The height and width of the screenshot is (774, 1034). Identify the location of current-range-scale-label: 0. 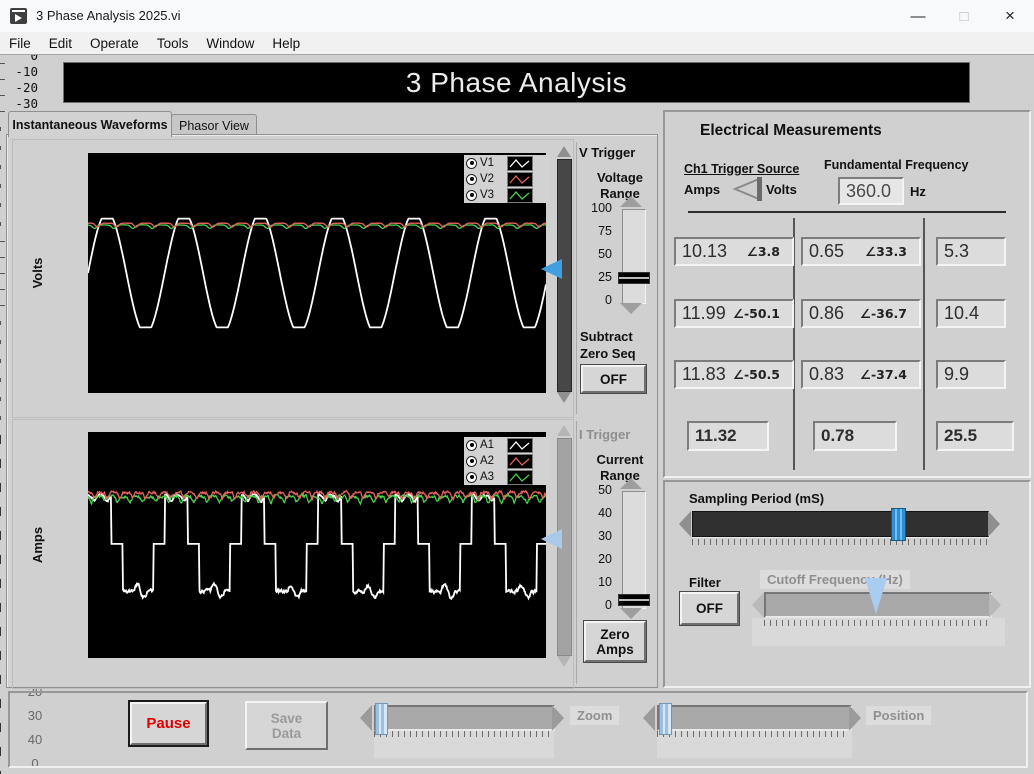
(608, 605).